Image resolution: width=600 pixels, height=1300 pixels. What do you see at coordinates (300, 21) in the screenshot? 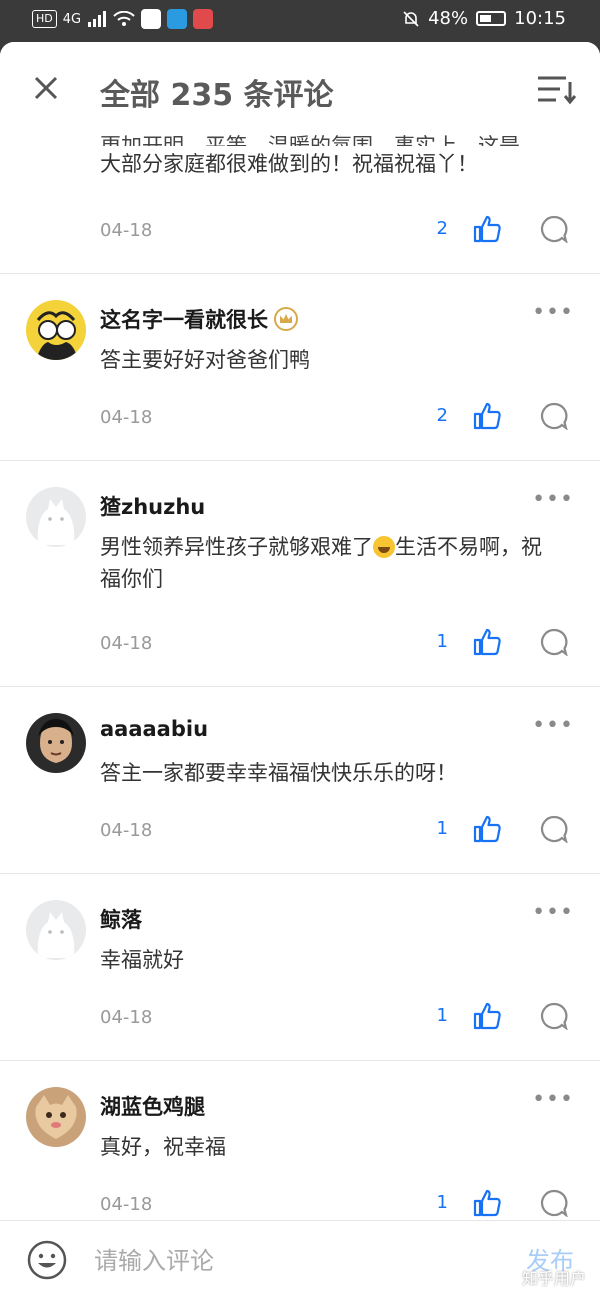
I see `status-bar: HD 4G 48% 10:15` at bounding box center [300, 21].